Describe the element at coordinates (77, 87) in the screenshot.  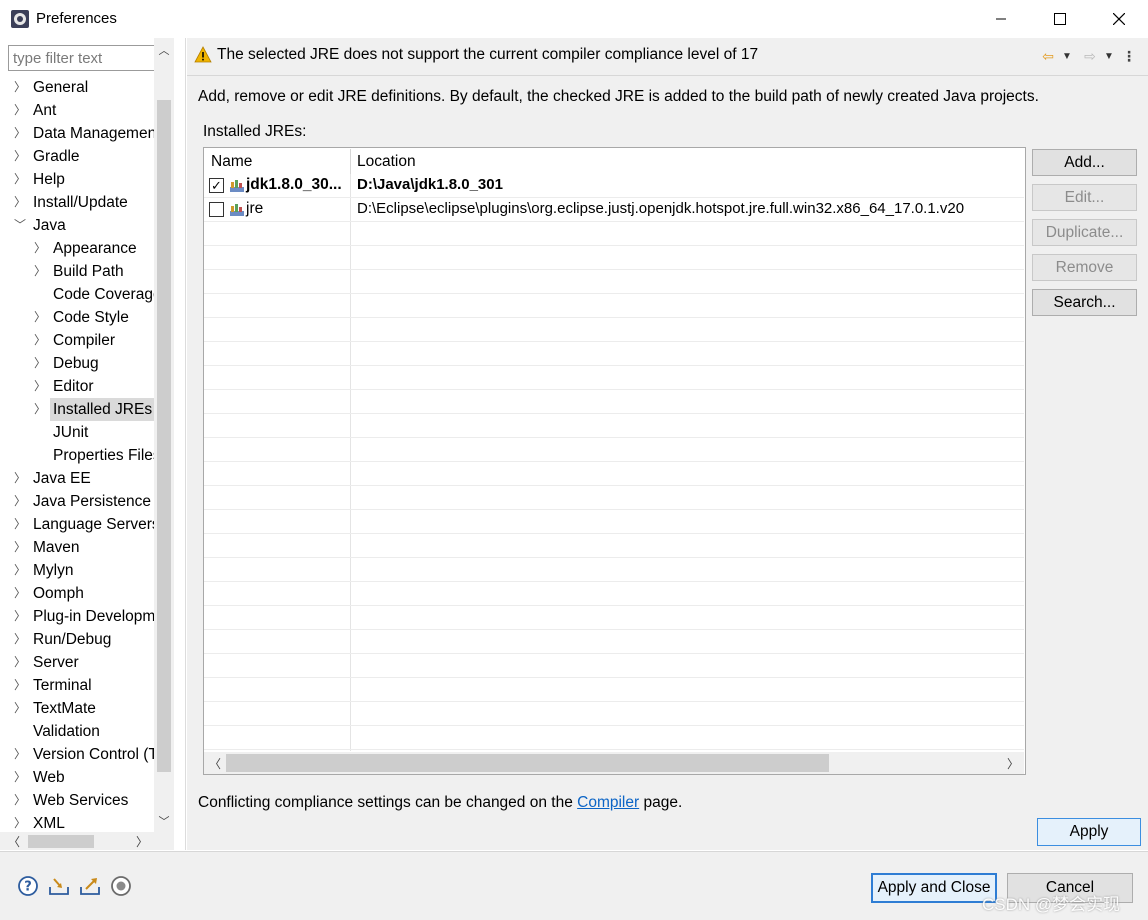
I see `tree-item-general: 〉 General` at that location.